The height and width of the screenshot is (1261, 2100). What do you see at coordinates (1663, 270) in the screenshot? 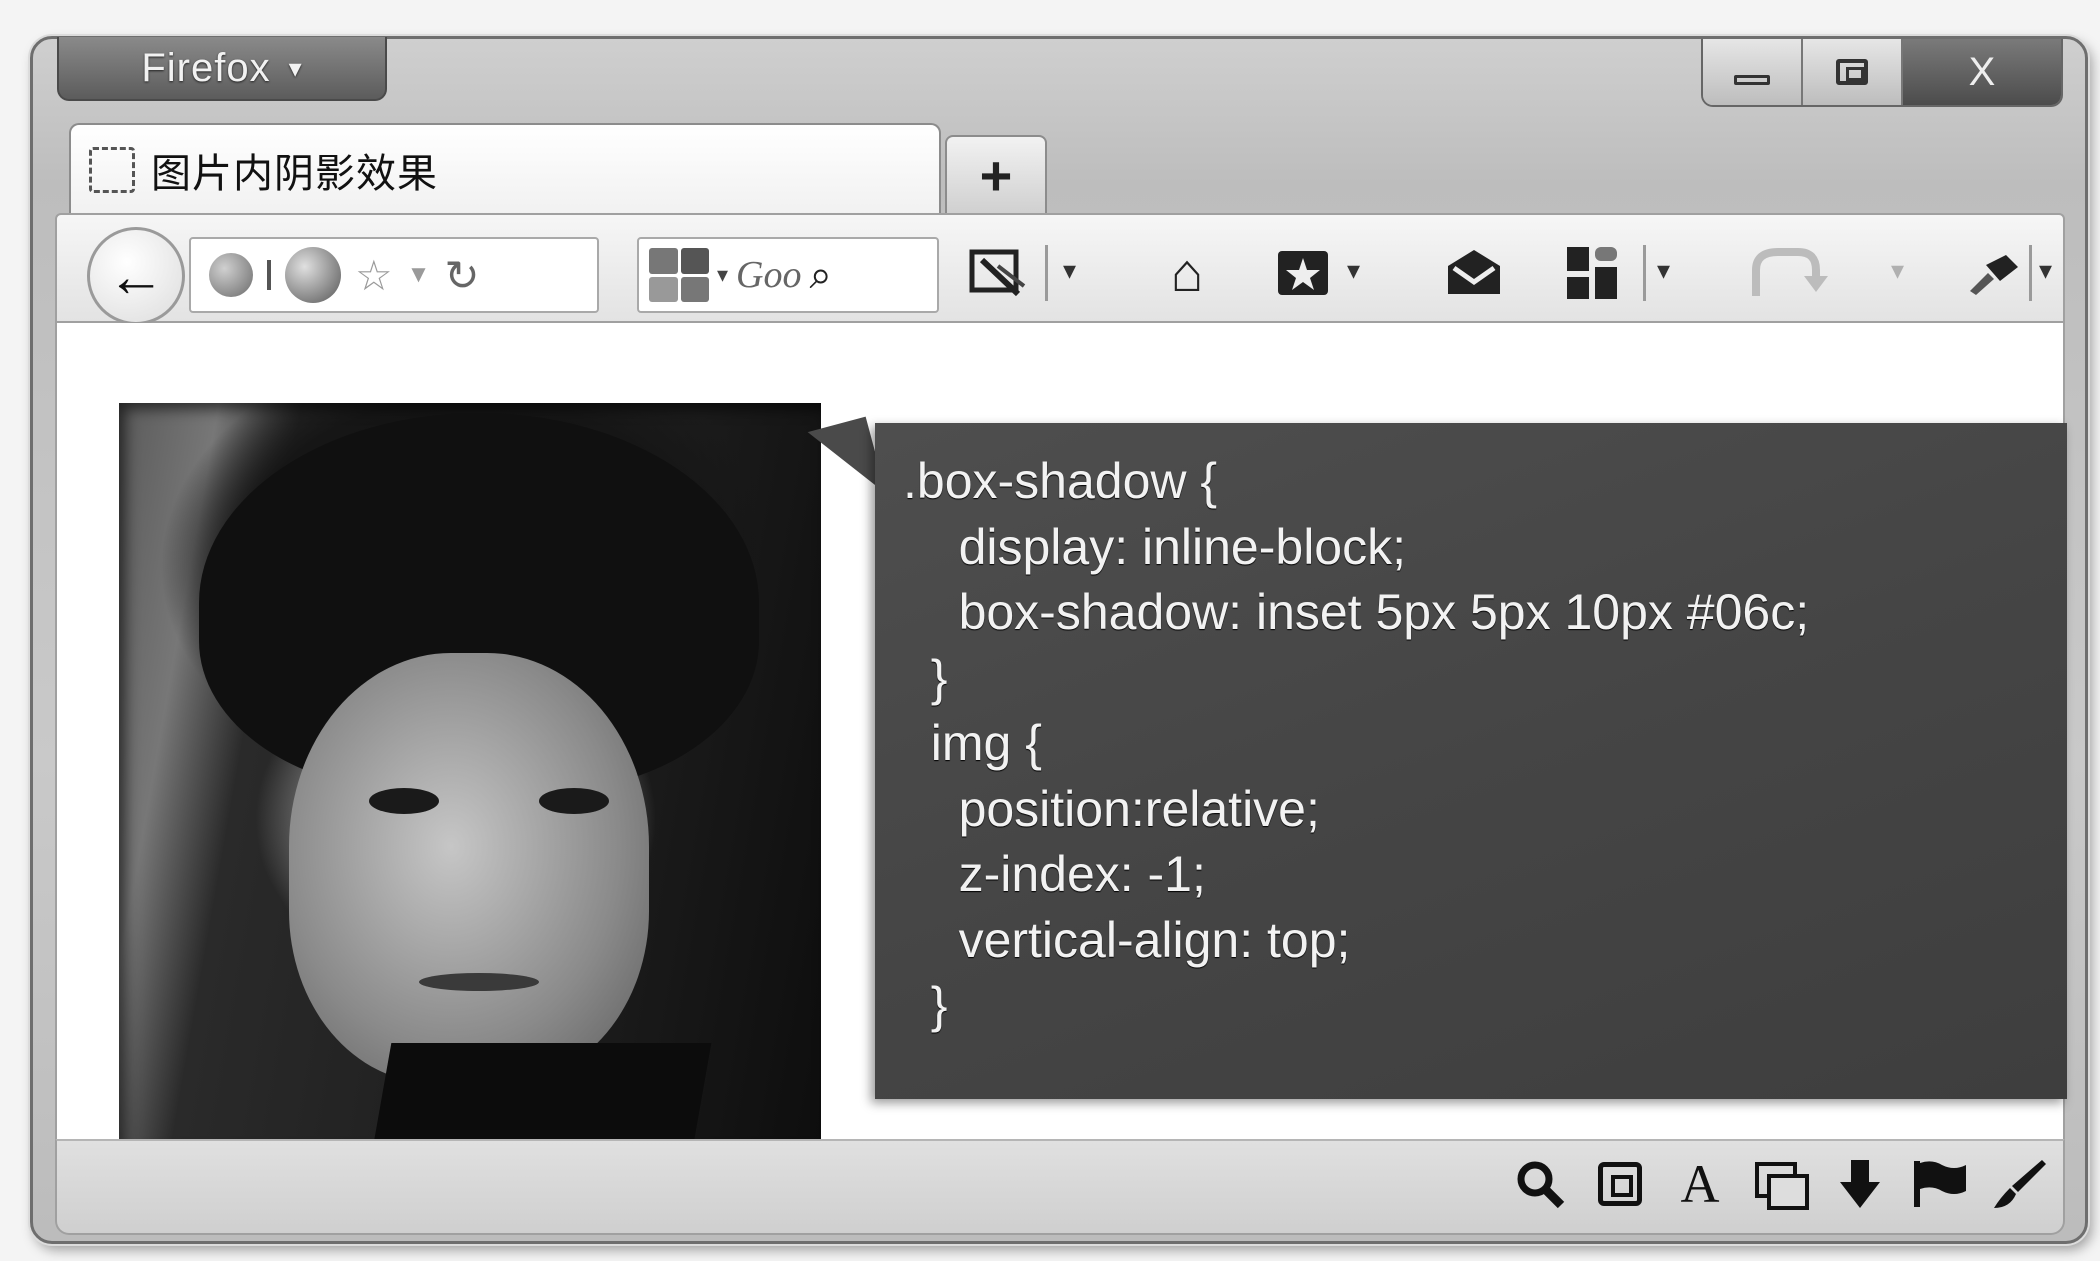
I see `apps-dropdown-icon: ▾` at bounding box center [1663, 270].